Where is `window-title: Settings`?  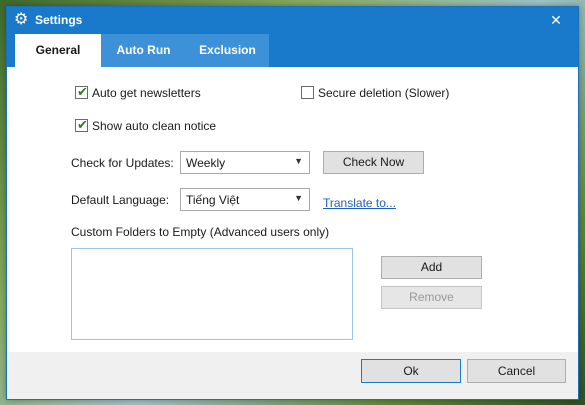 window-title: Settings is located at coordinates (59, 20).